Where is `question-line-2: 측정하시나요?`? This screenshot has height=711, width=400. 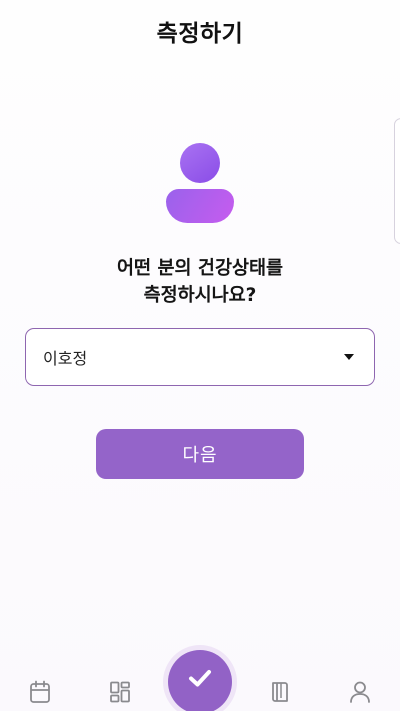
question-line-2: 측정하시나요? is located at coordinates (200, 295).